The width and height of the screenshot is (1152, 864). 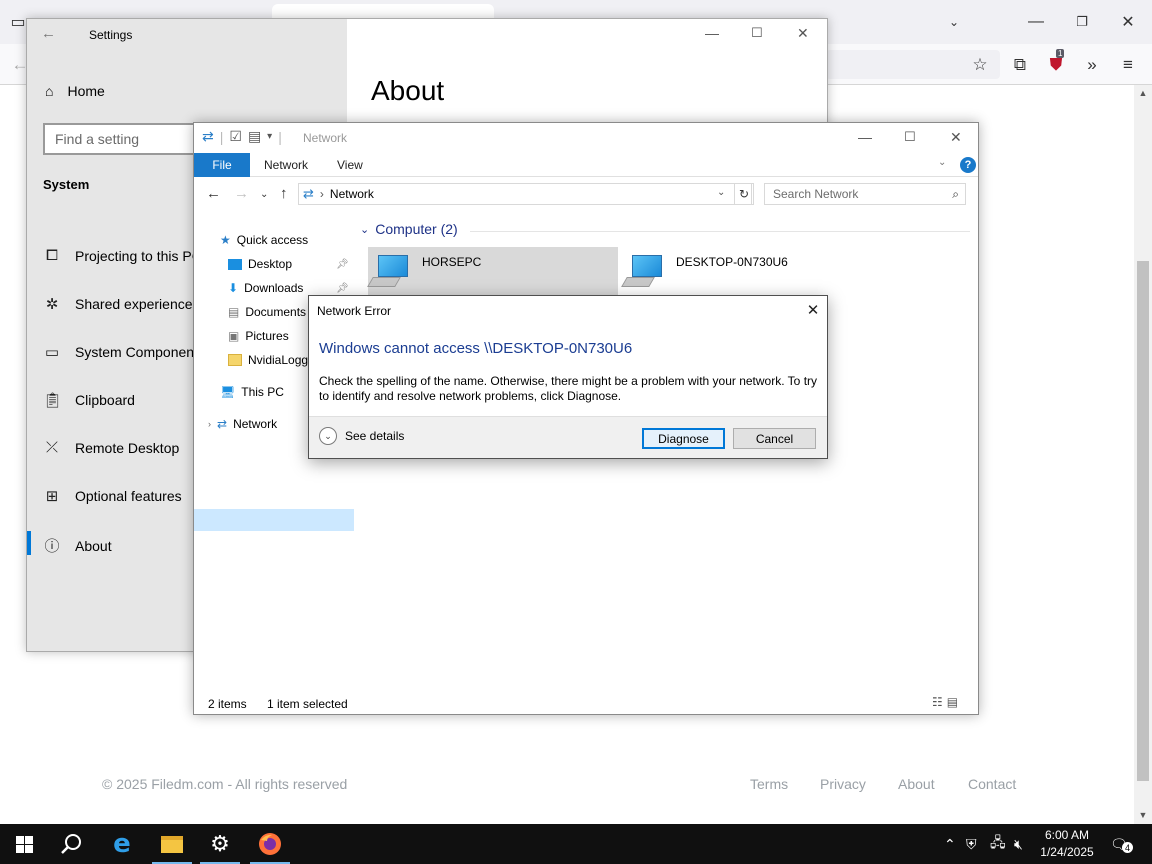 What do you see at coordinates (704, 271) in the screenshot?
I see `computer-item-desktop: DESKTOP-0N730U6` at bounding box center [704, 271].